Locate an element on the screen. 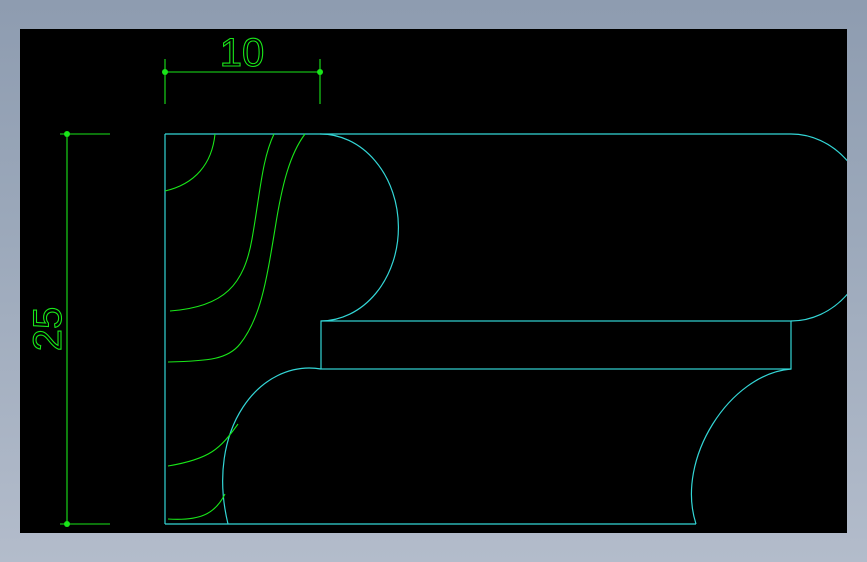 The image size is (867, 562). dim-h-value: 10 is located at coordinates (242, 53).